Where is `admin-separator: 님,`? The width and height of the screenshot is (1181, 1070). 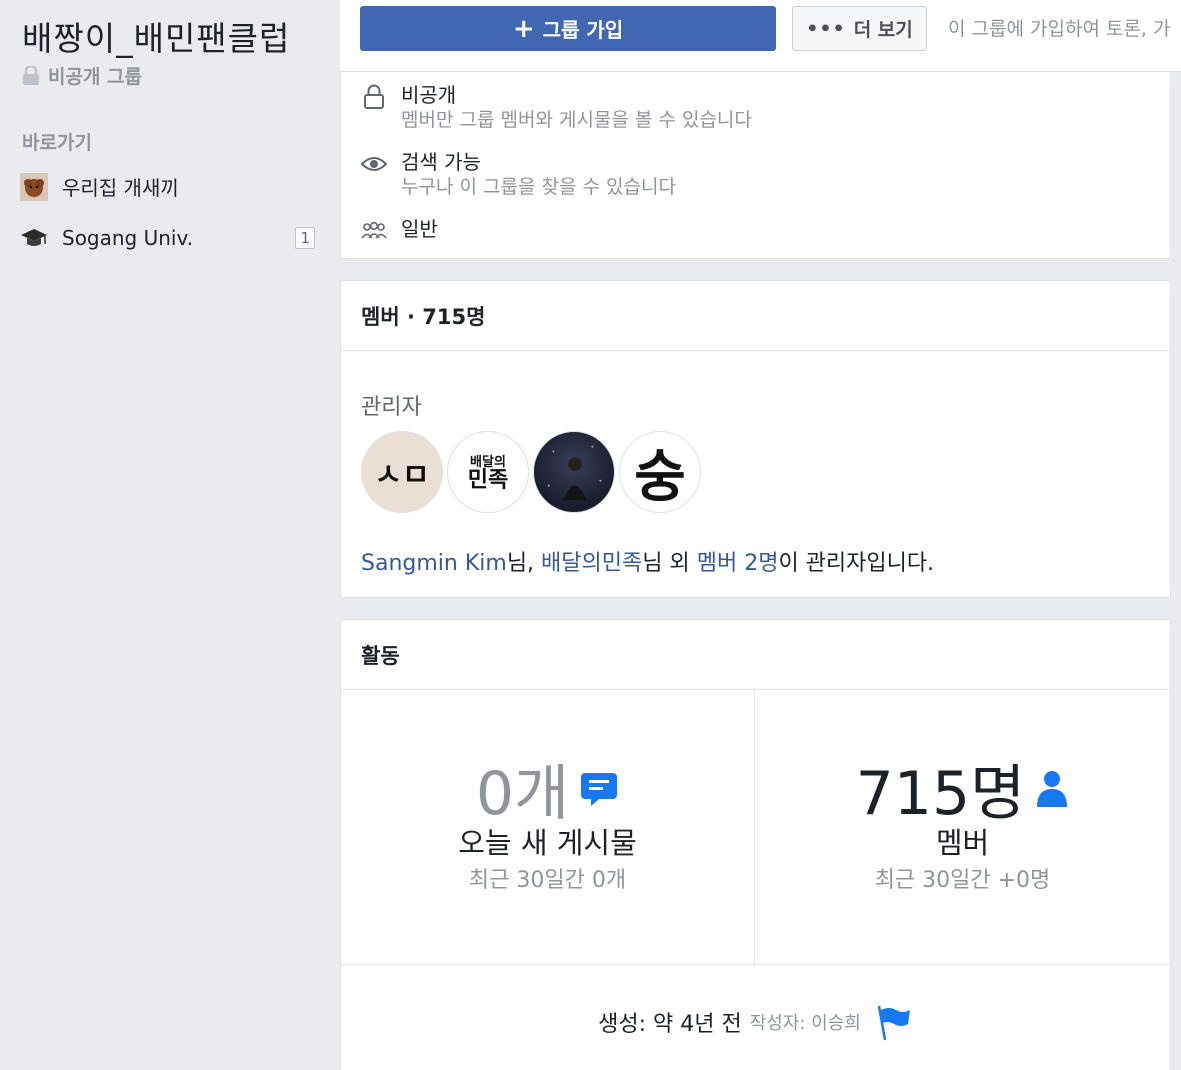 admin-separator: 님, is located at coordinates (524, 563).